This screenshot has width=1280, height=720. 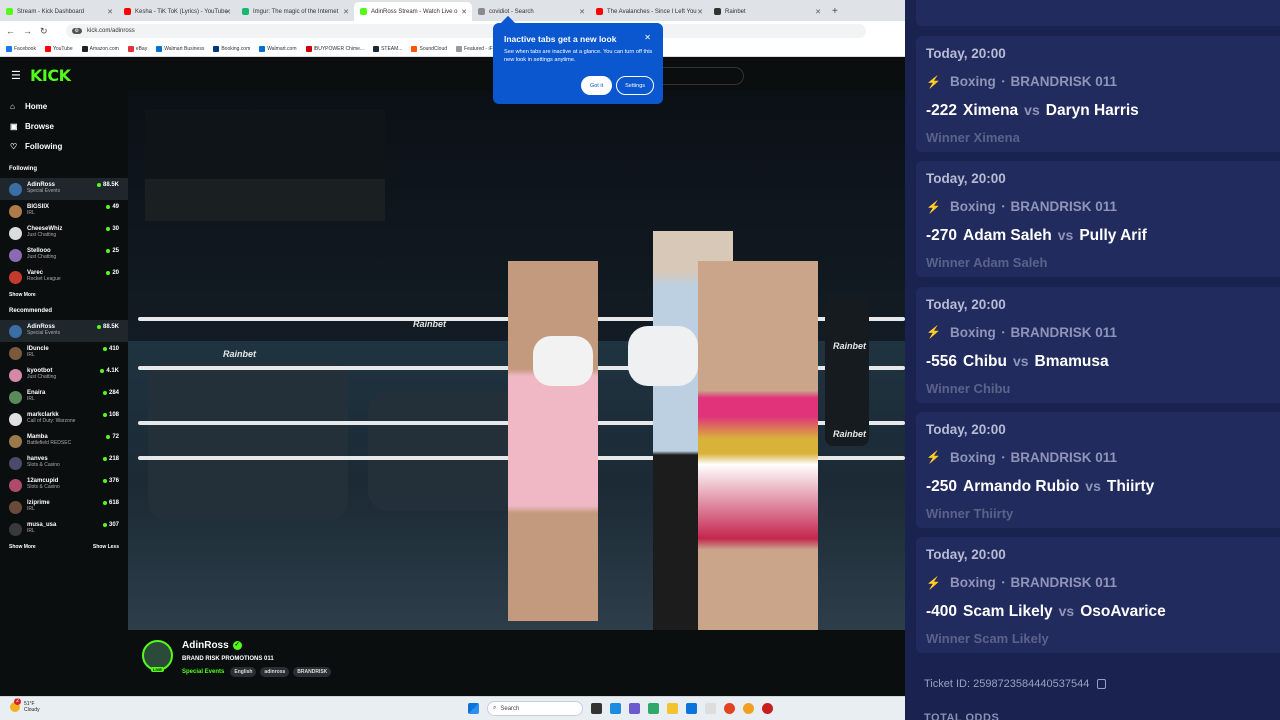 I want to click on channel-category: Slots & Casino, so click(x=43, y=487).